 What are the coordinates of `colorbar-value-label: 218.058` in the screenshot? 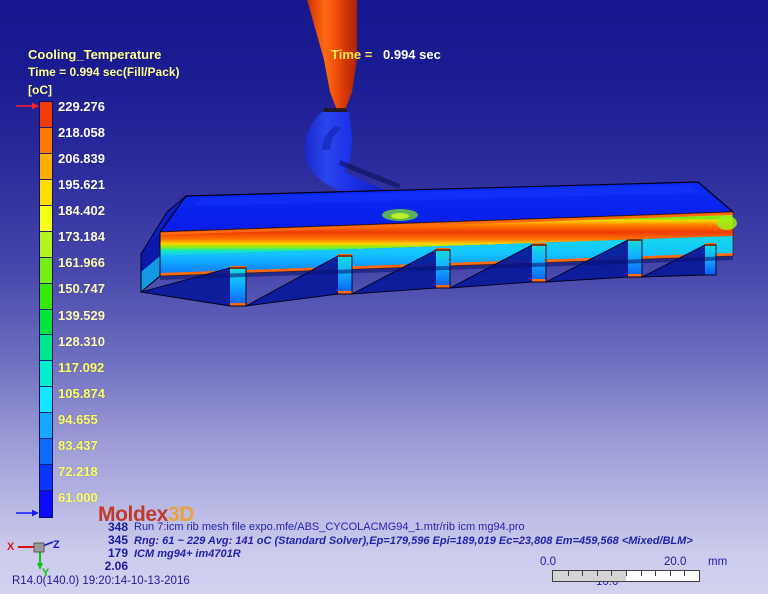 It's located at (81, 133).